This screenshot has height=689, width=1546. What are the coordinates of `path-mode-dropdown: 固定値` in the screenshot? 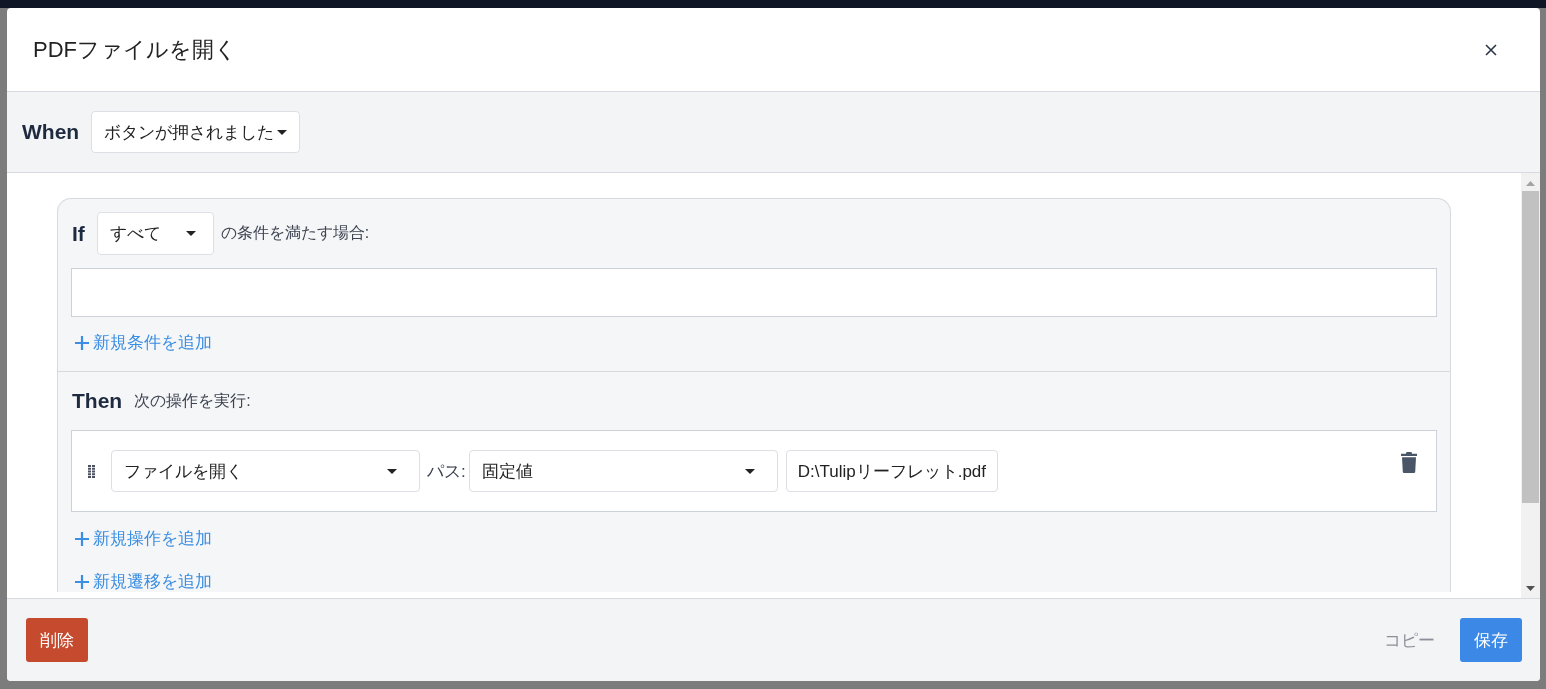 It's located at (623, 471).